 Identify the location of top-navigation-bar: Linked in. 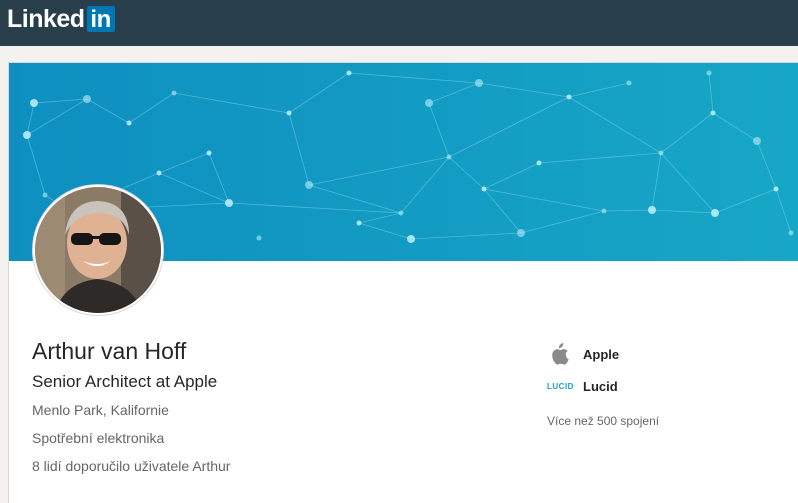
(399, 23).